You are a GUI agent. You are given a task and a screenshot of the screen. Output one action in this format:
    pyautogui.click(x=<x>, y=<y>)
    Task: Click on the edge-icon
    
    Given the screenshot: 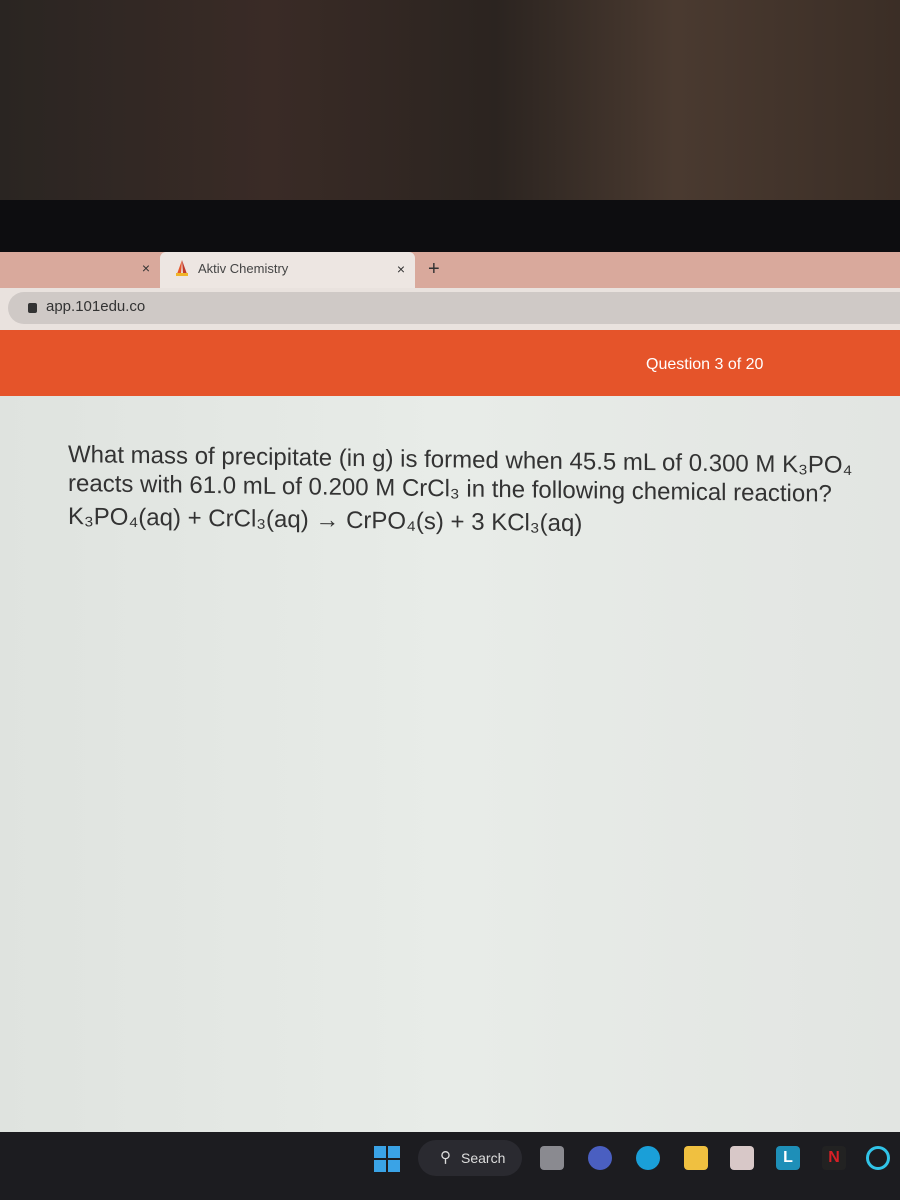 What is the action you would take?
    pyautogui.click(x=648, y=1158)
    